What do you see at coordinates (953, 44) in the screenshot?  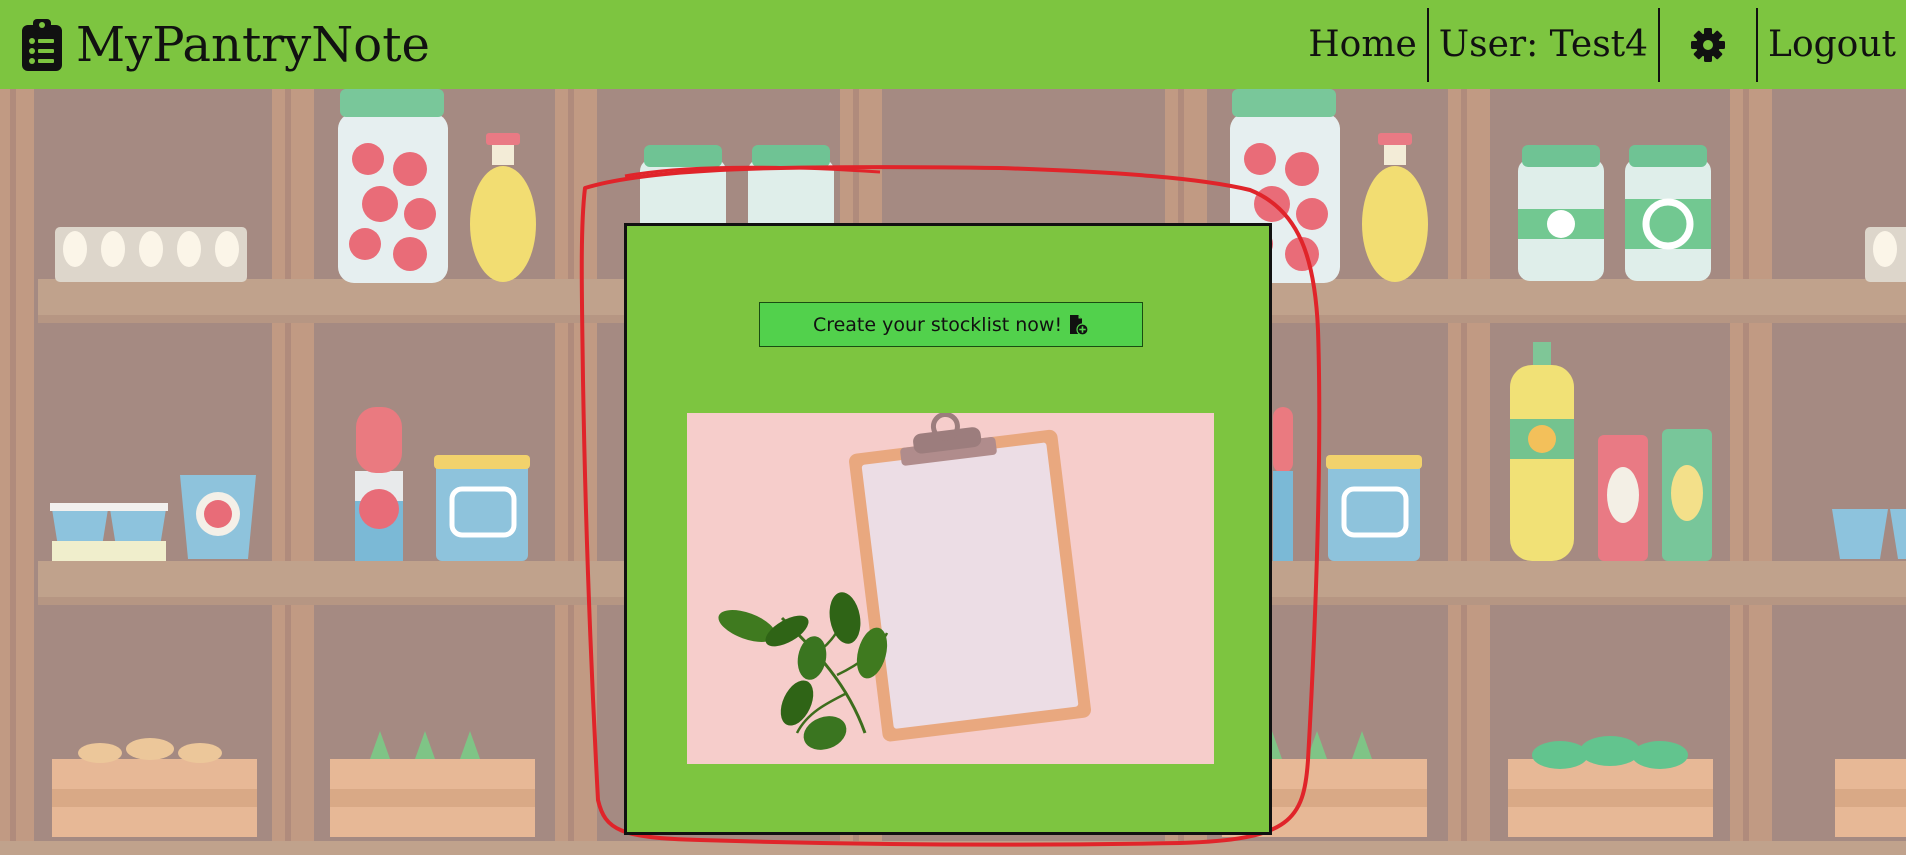 I see `navbar: MyPantryNote Home User: Test4 Logout` at bounding box center [953, 44].